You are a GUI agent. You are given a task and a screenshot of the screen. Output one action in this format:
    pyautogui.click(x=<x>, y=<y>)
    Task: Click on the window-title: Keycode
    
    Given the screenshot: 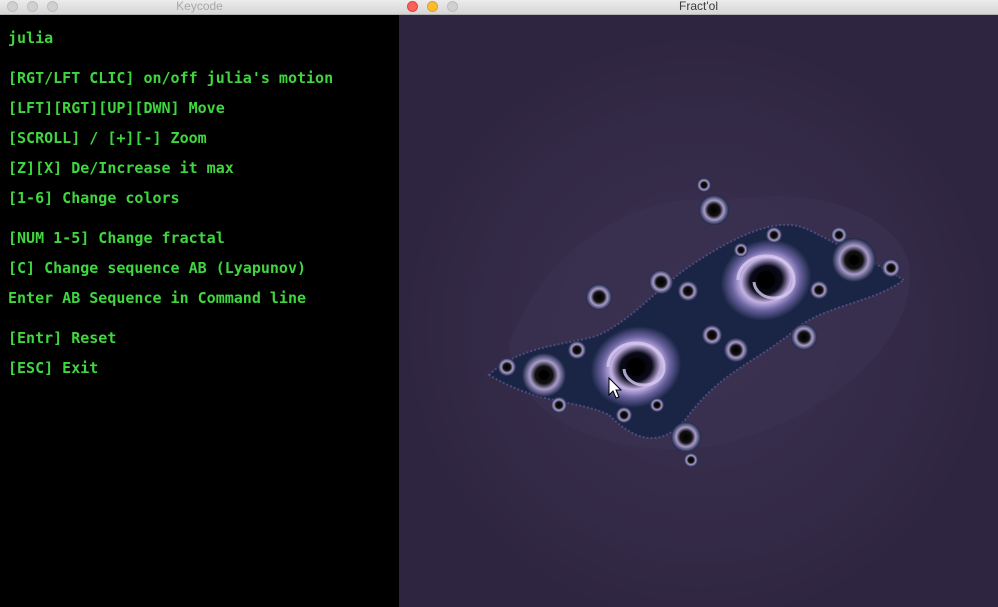 What is the action you would take?
    pyautogui.click(x=199, y=6)
    